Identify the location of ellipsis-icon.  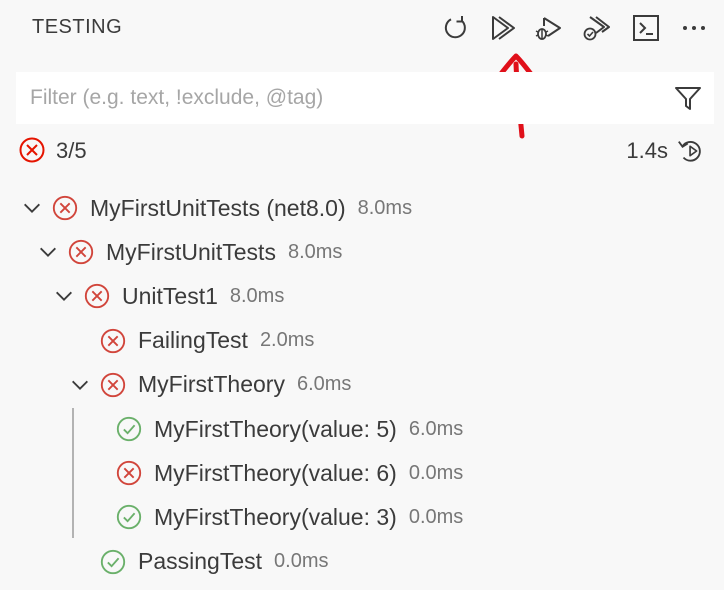
(694, 28).